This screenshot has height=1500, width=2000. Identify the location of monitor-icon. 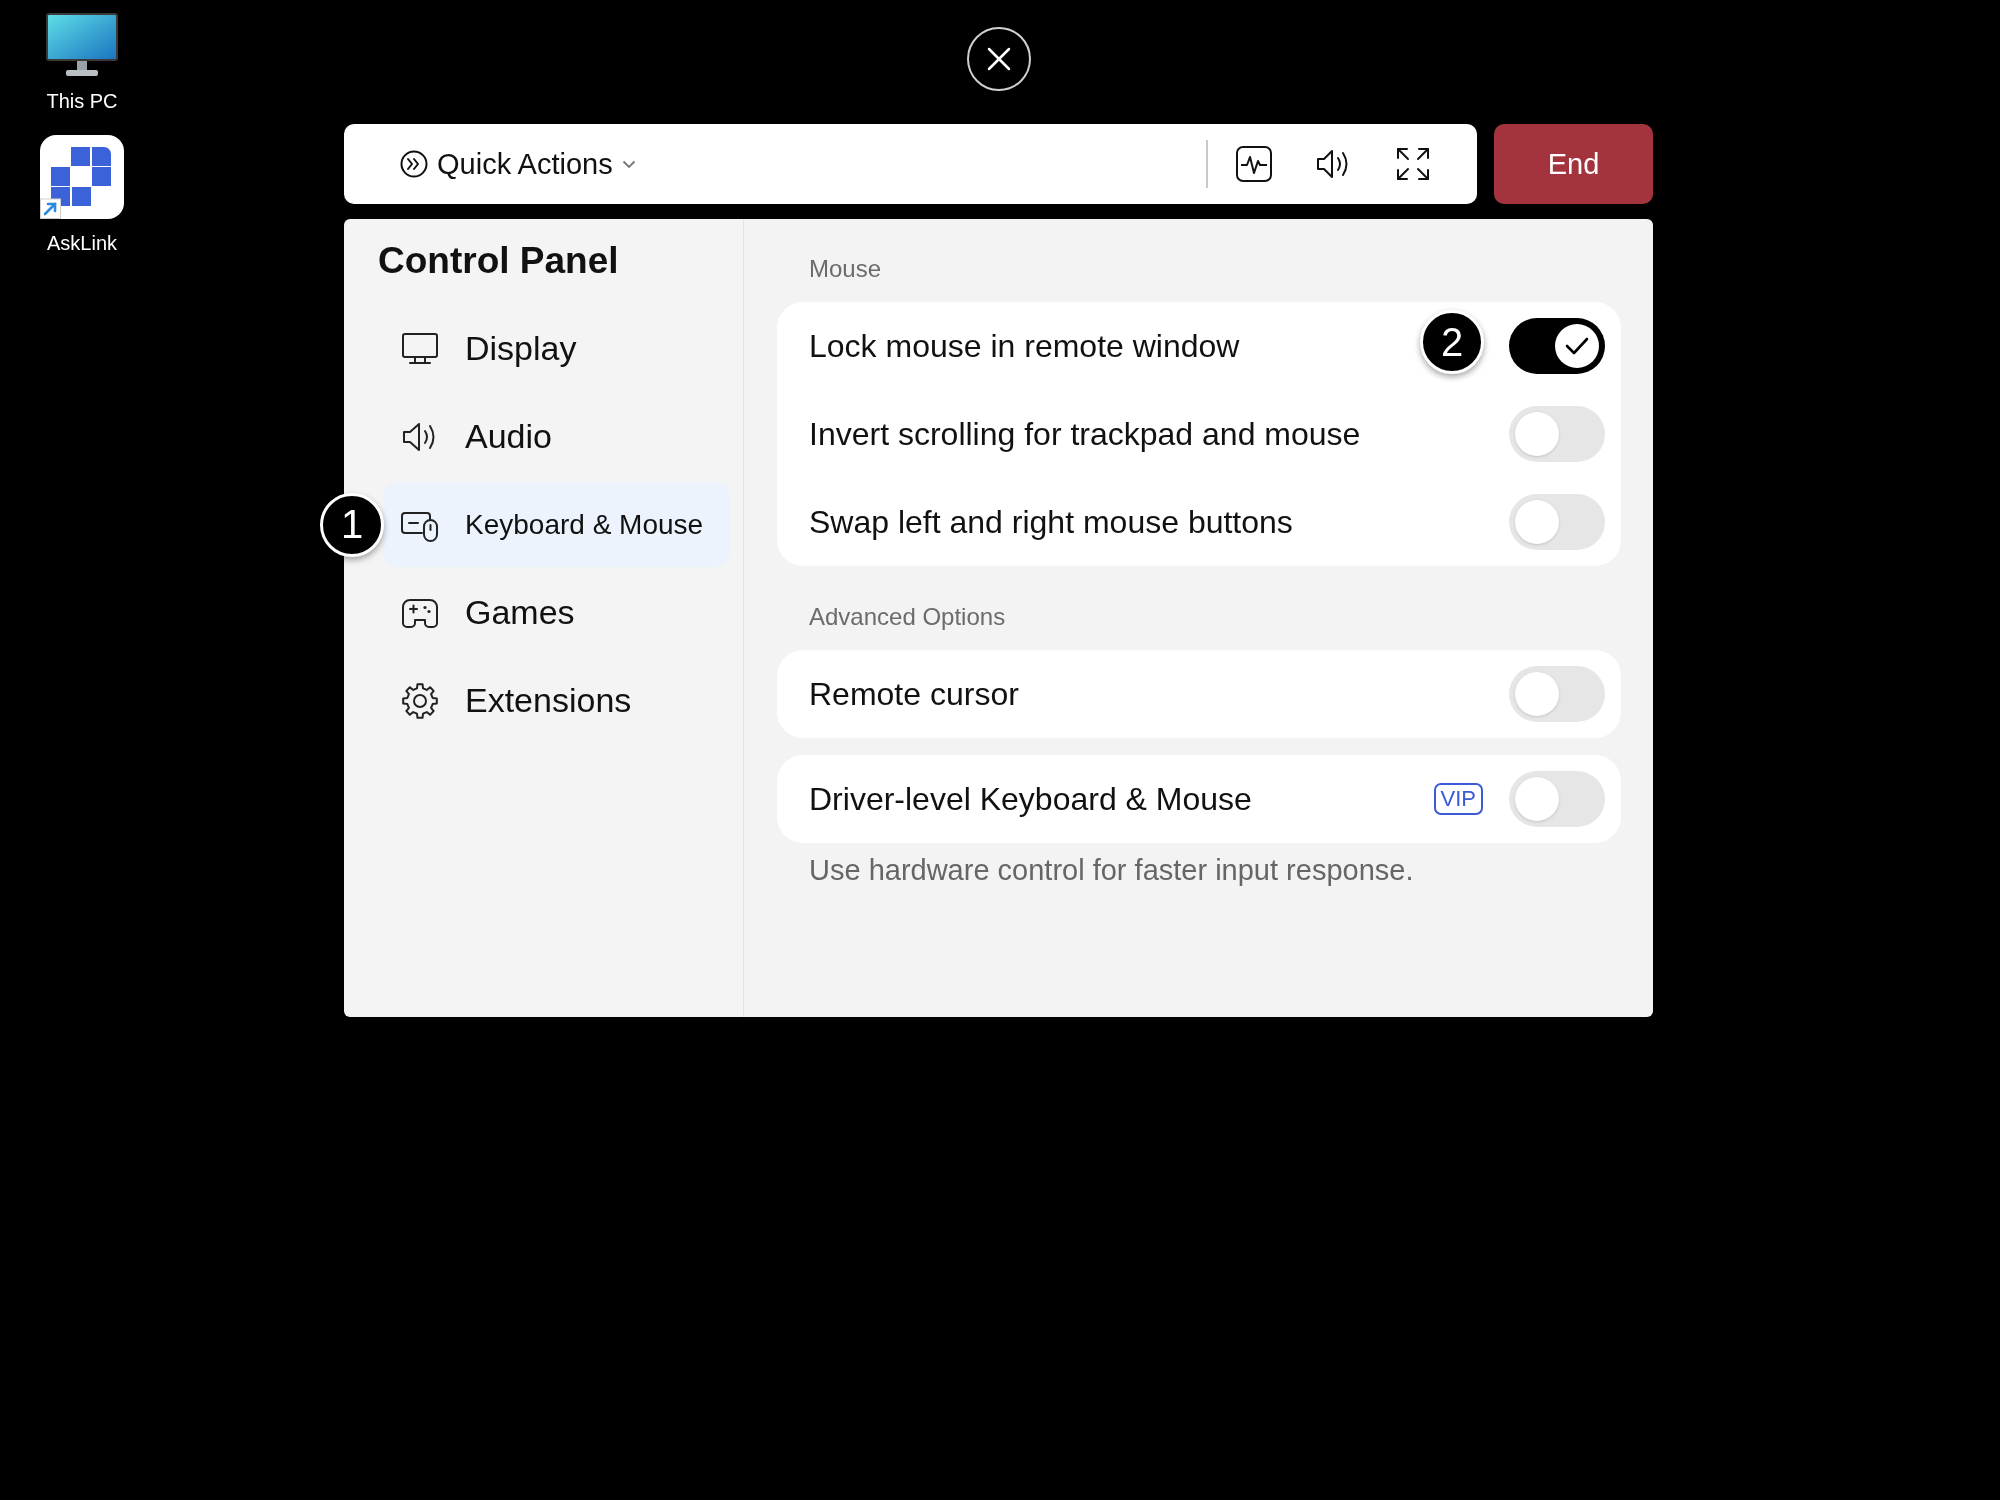
(82, 45).